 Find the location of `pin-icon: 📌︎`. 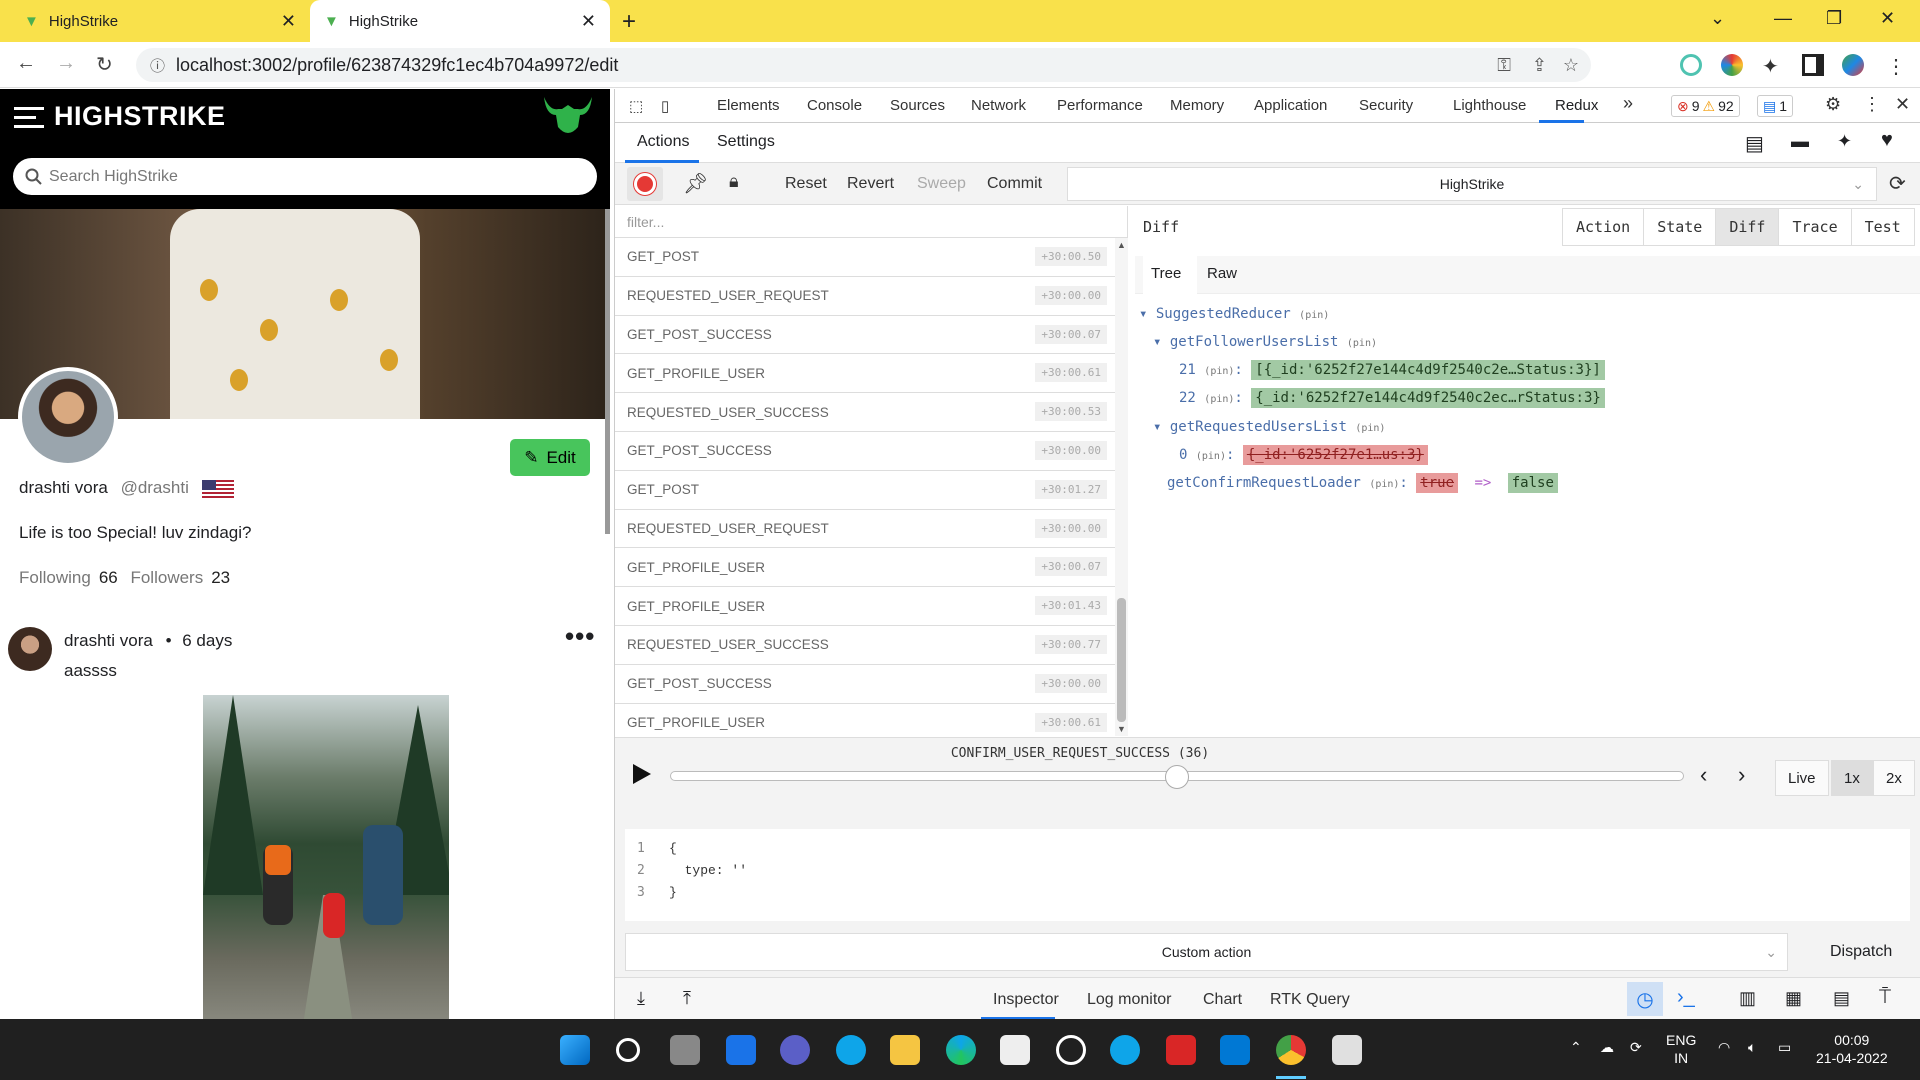

pin-icon: 📌︎ is located at coordinates (695, 183).